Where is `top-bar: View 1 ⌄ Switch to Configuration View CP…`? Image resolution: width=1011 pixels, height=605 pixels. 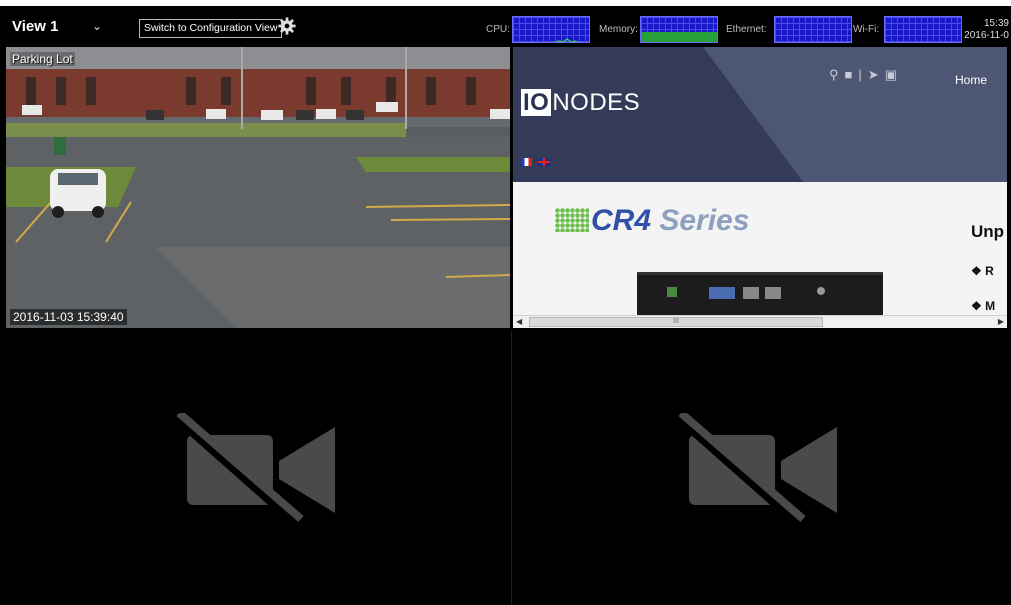 top-bar: View 1 ⌄ Switch to Configuration View CP… is located at coordinates (505, 23).